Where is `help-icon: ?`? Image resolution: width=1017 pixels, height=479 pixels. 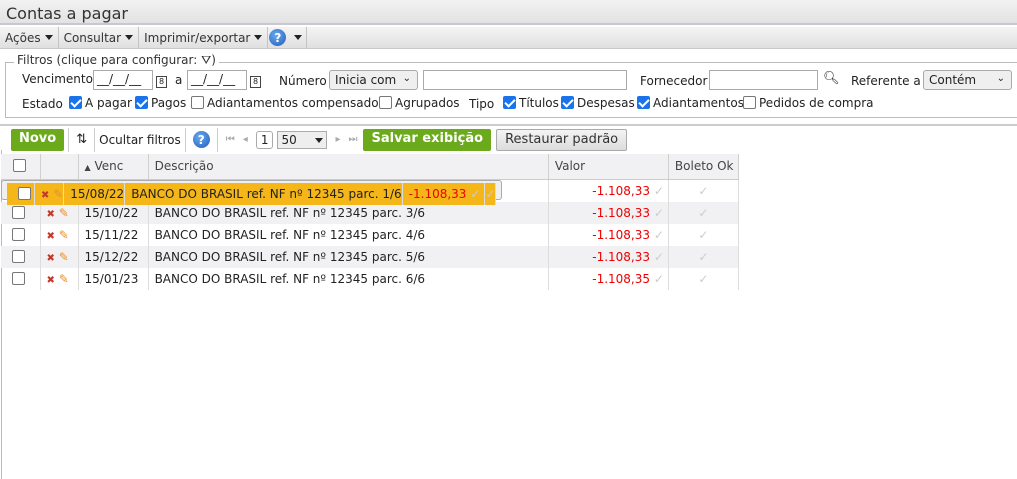 help-icon: ? is located at coordinates (201, 139).